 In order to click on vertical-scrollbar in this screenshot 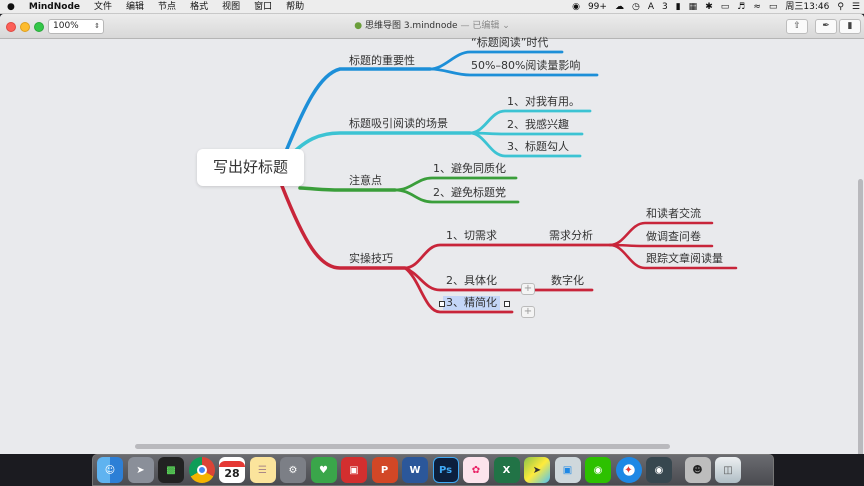, I will do `click(860, 316)`.